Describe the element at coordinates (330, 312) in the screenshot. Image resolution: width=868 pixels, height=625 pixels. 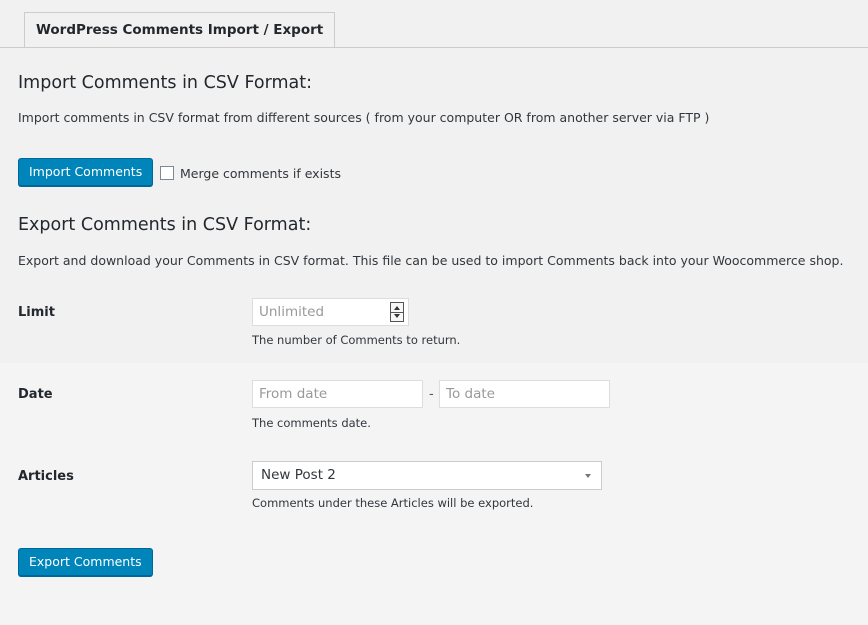
I see `limit-input: Unlimited` at that location.